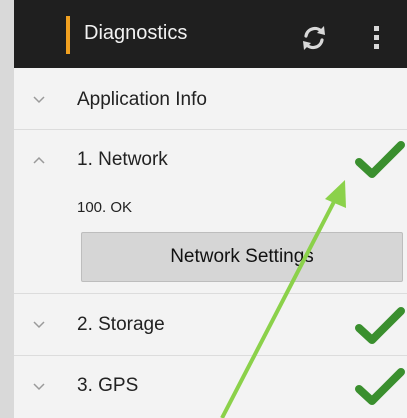 The image size is (407, 418). Describe the element at coordinates (210, 325) in the screenshot. I see `list-item-storage: 2. Storage` at that location.